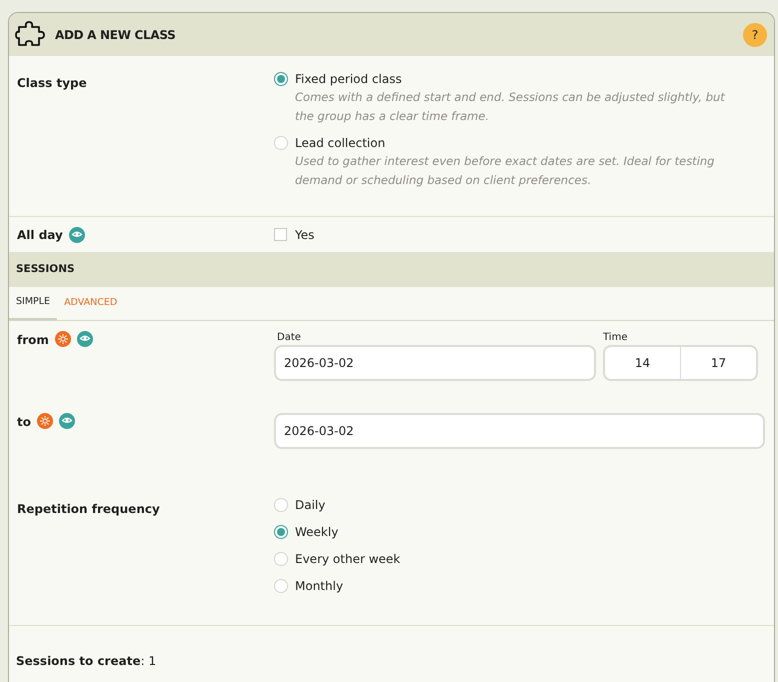 The image size is (778, 682). I want to click on section-title: SESSIONS, so click(45, 269).